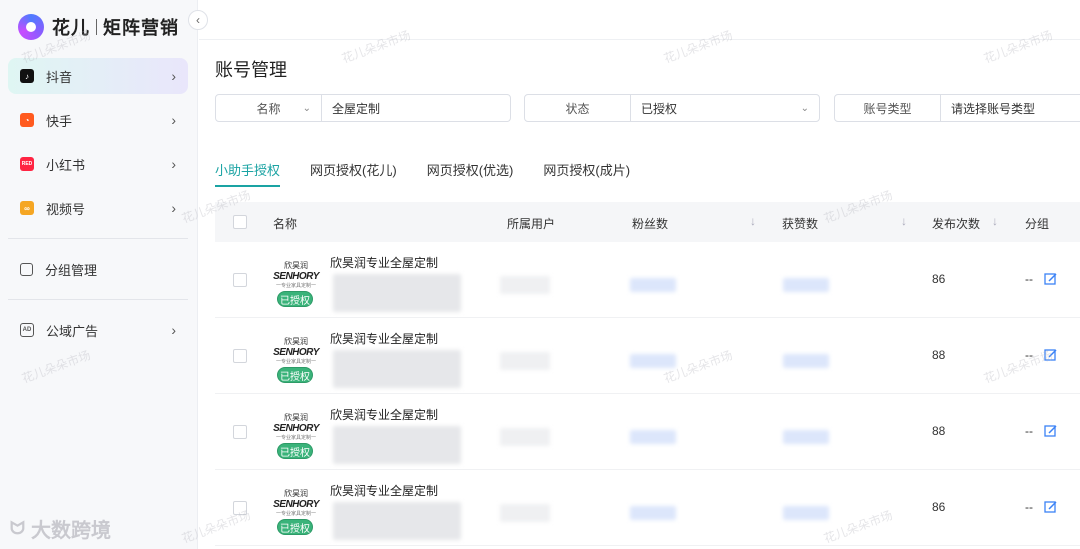 The height and width of the screenshot is (549, 1080). Describe the element at coordinates (198, 20) in the screenshot. I see `sidebar-collapse-button: ‹` at that location.